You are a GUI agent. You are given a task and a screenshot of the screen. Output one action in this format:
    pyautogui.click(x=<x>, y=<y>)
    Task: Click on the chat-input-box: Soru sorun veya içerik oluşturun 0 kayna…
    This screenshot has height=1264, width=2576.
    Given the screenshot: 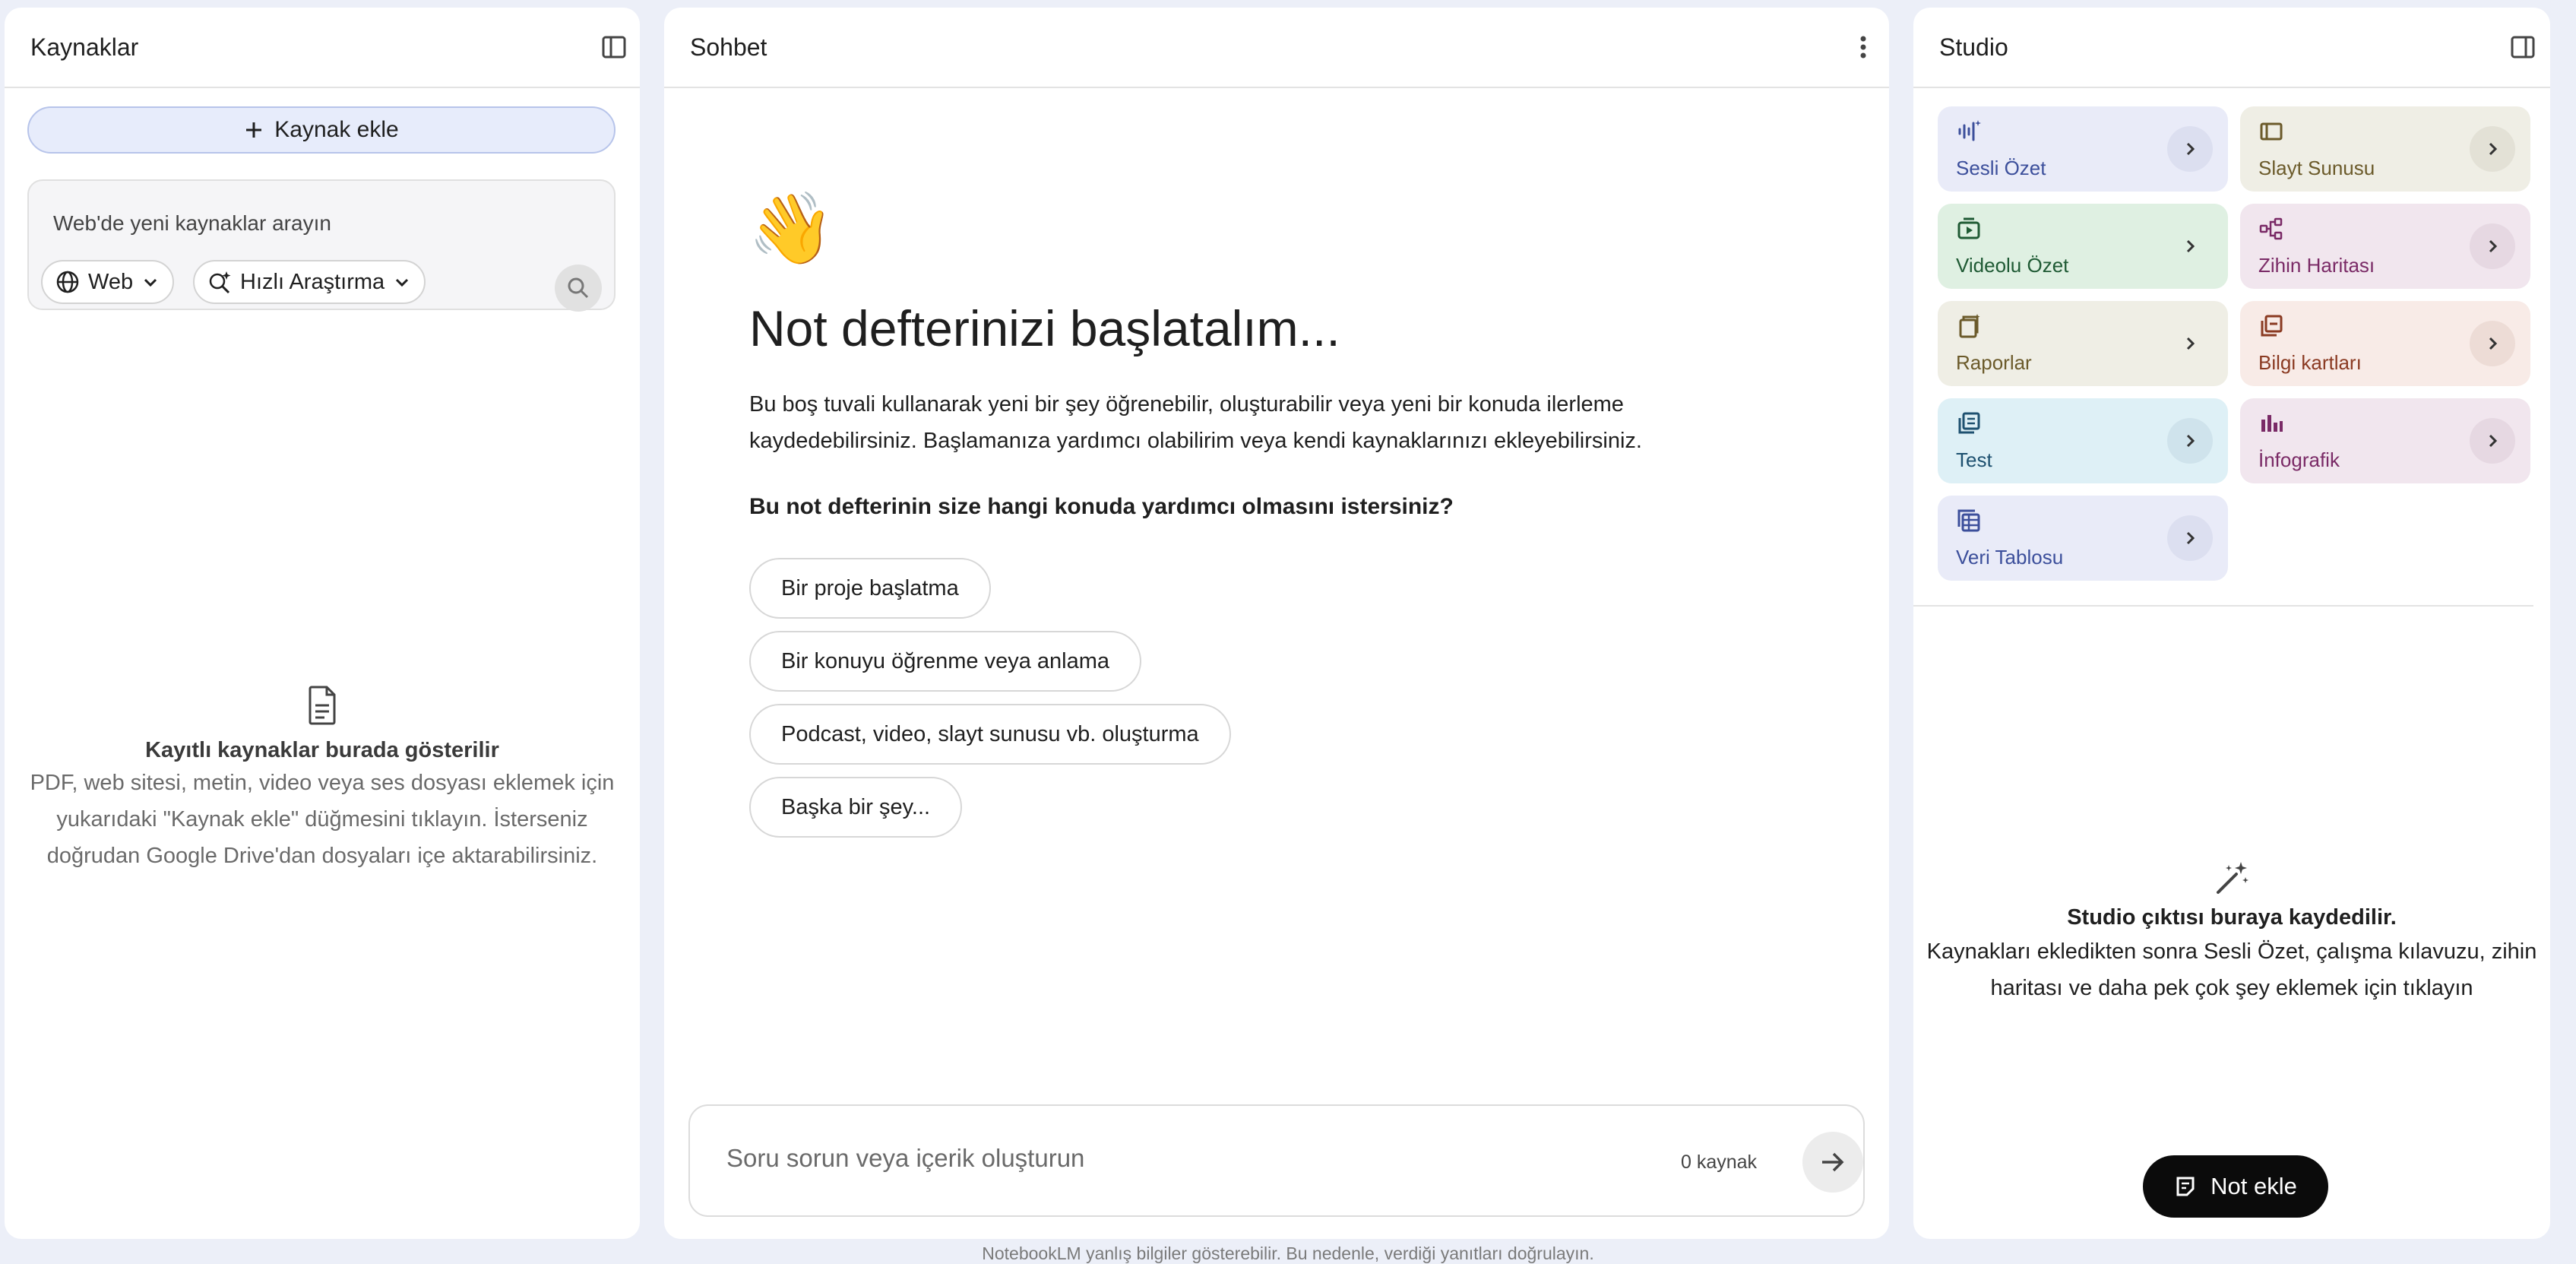 What is the action you would take?
    pyautogui.click(x=1276, y=1160)
    